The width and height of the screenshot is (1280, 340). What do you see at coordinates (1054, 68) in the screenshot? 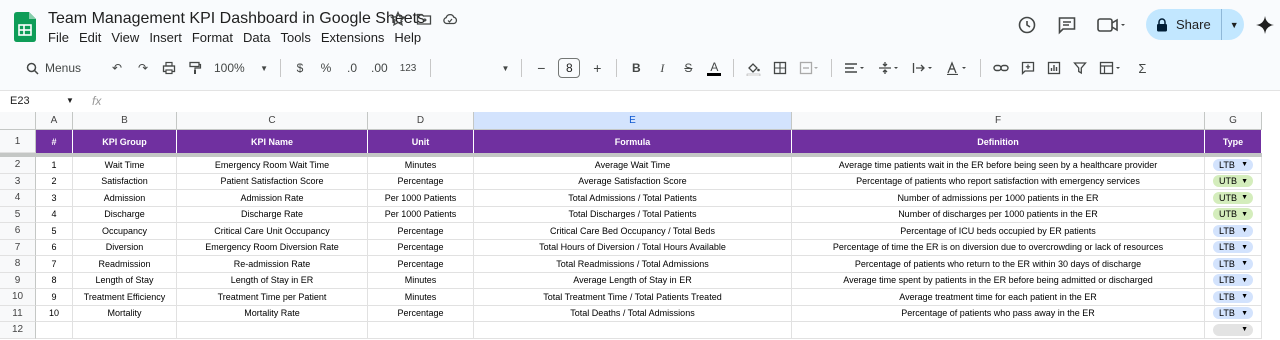
I see `insert-chart-icon` at bounding box center [1054, 68].